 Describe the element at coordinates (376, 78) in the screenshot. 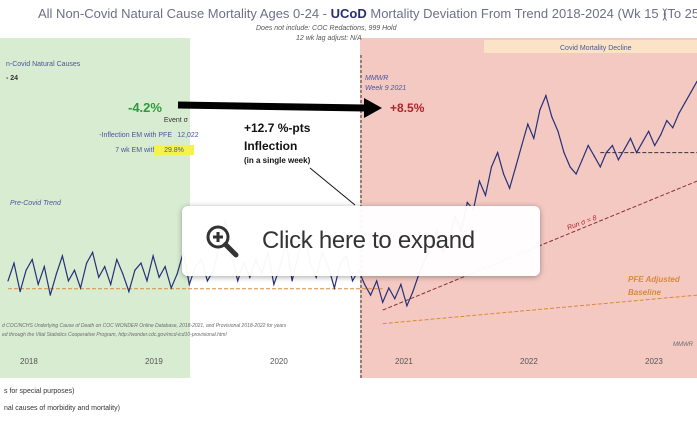

I see `mmwr-label-1: MMWR` at that location.